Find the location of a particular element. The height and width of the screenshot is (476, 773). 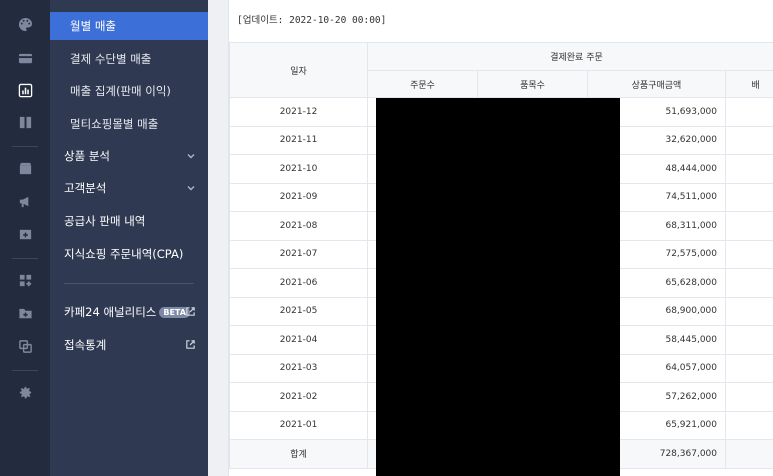

submenu-item-knowledge-shopping-cpa: 지식쇼핑 주문내역(CPA) is located at coordinates (129, 254).